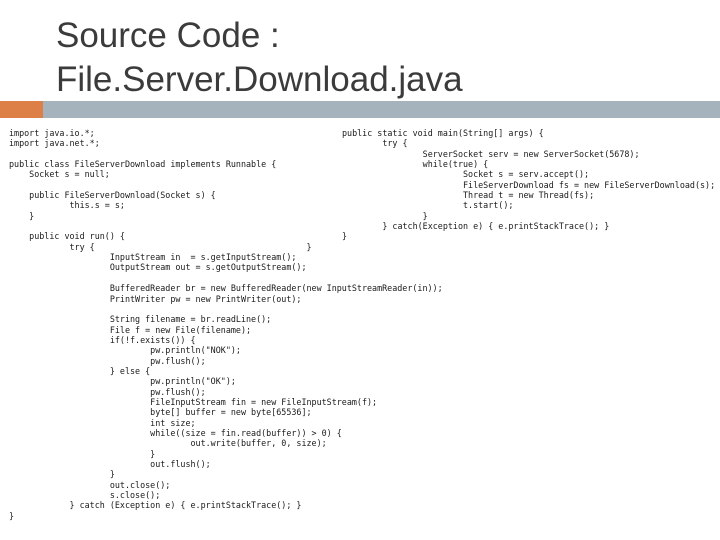 The height and width of the screenshot is (540, 720). I want to click on code-line: PrintWriter pw = new PrintWriter(out);, so click(155, 298).